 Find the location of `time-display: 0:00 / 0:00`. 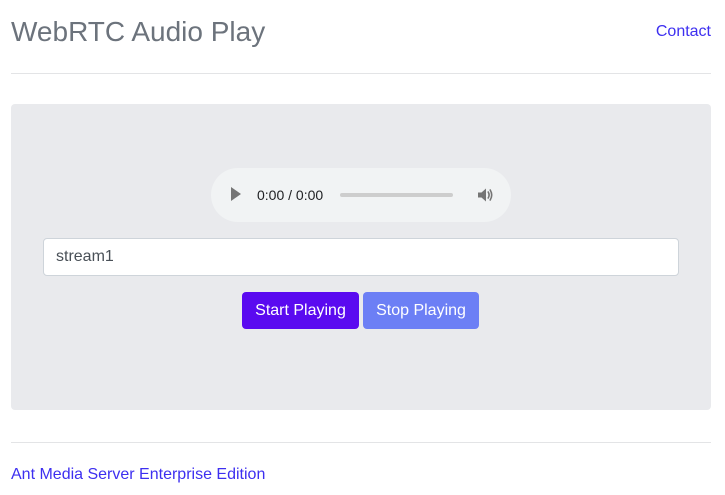

time-display: 0:00 / 0:00 is located at coordinates (290, 195).